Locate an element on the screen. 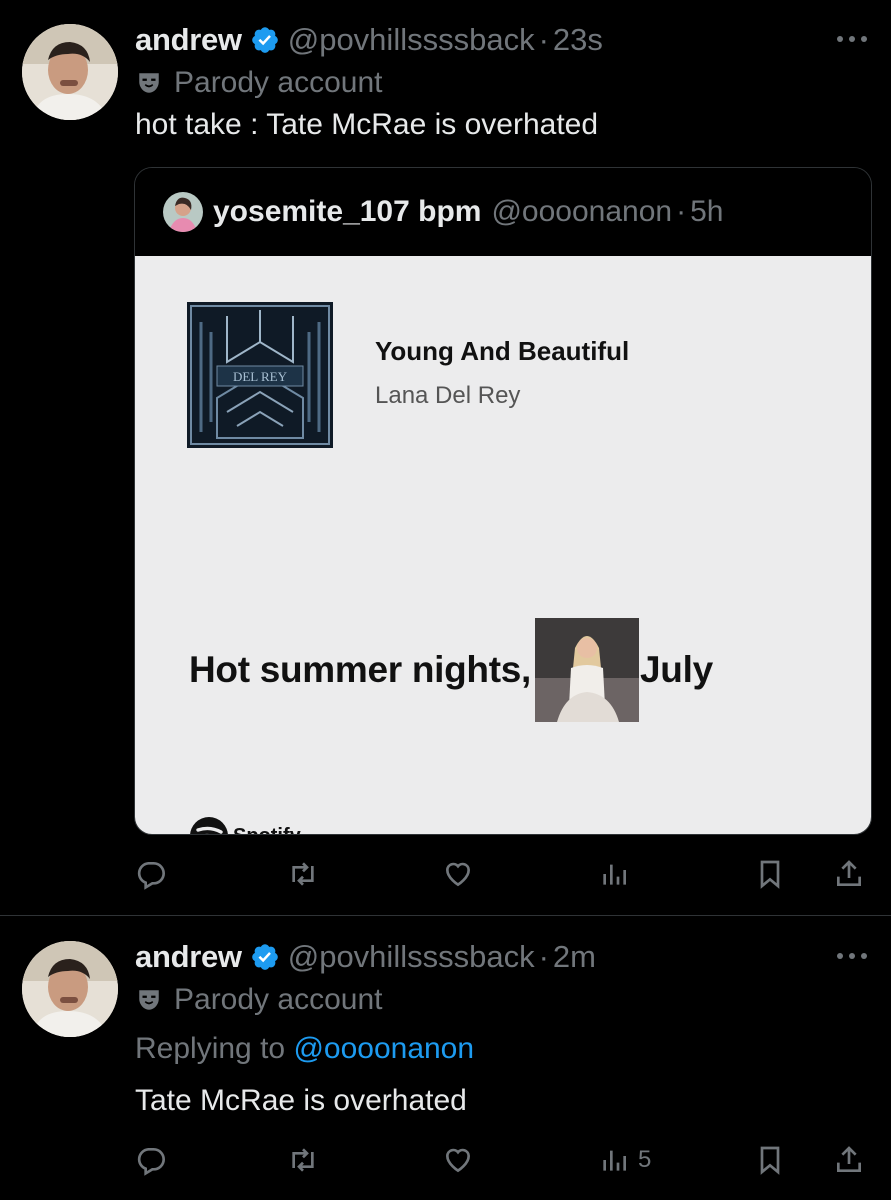 This screenshot has width=891, height=1200. timestamp: 2m is located at coordinates (574, 957).